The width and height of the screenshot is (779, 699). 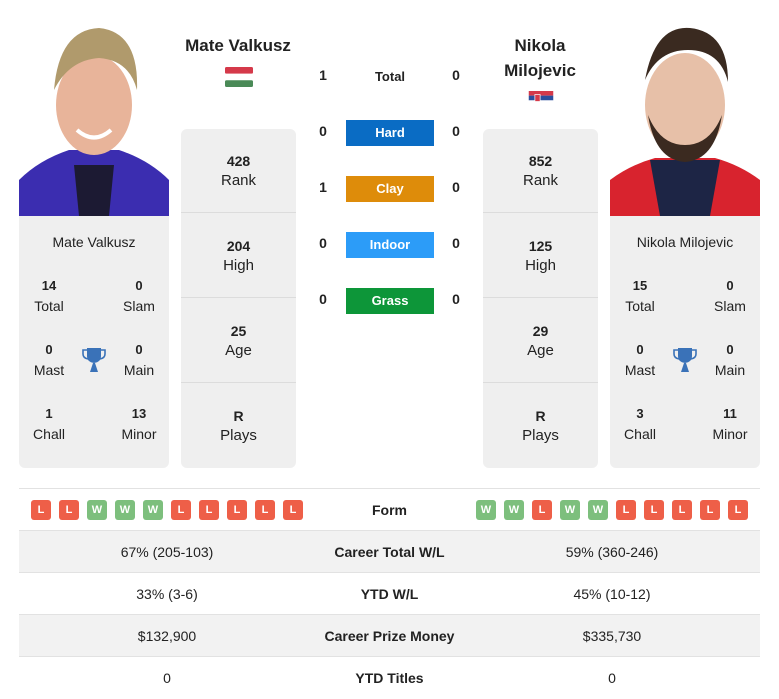 I want to click on row-right-value: $335,730, so click(x=612, y=635).